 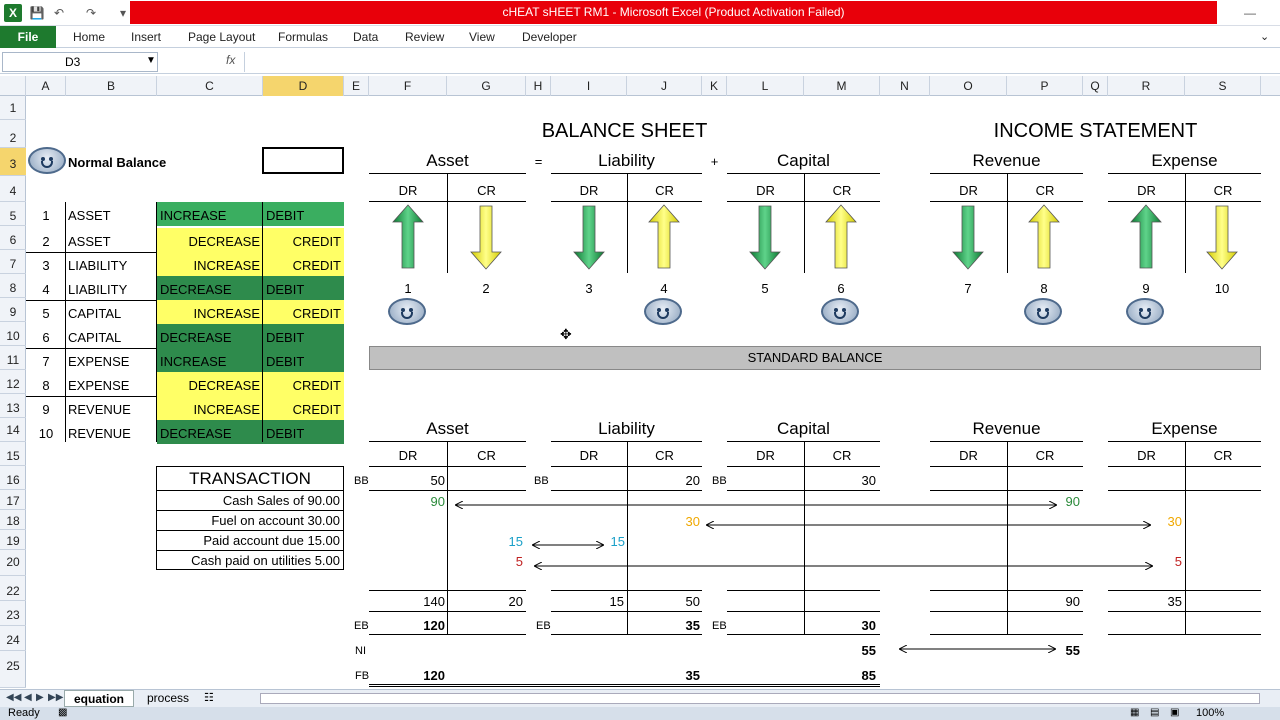 I want to click on next-sheet-icon: ▶, so click(x=40, y=697).